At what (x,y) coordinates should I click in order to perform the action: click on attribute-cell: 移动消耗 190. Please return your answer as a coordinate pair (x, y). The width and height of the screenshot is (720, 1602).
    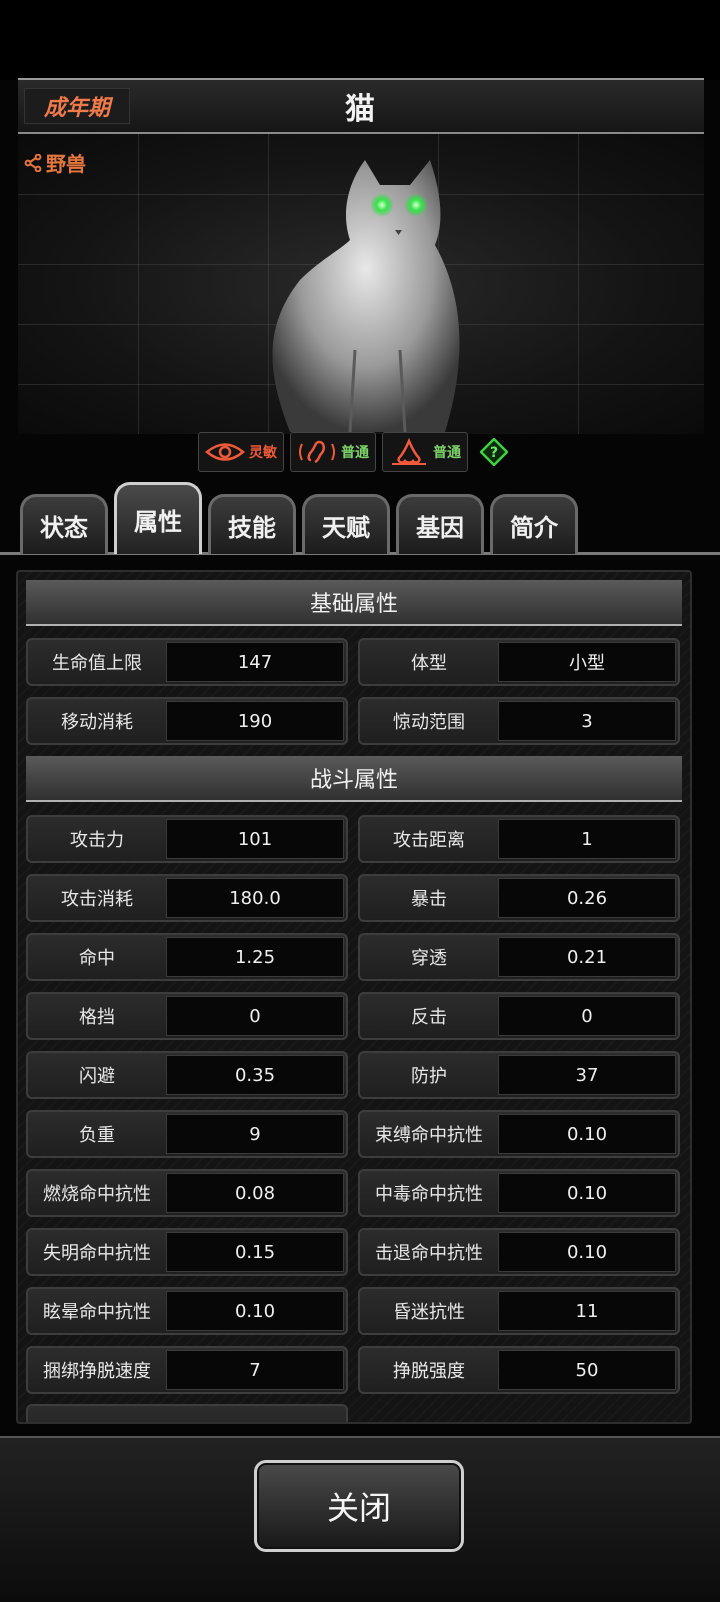
    Looking at the image, I should click on (187, 721).